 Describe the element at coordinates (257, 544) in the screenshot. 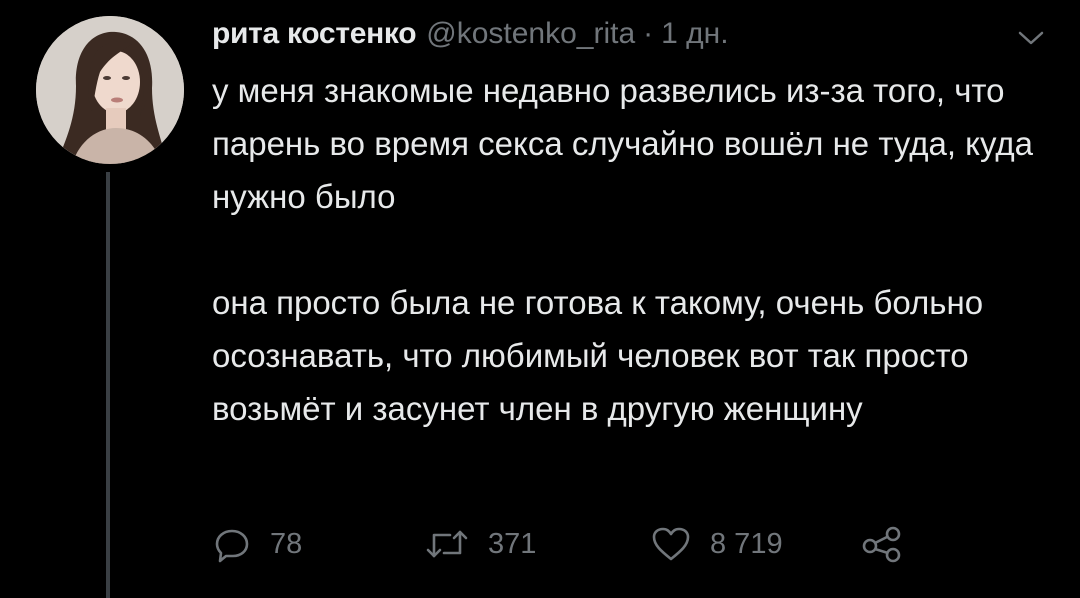

I see `reply-button: 78` at that location.